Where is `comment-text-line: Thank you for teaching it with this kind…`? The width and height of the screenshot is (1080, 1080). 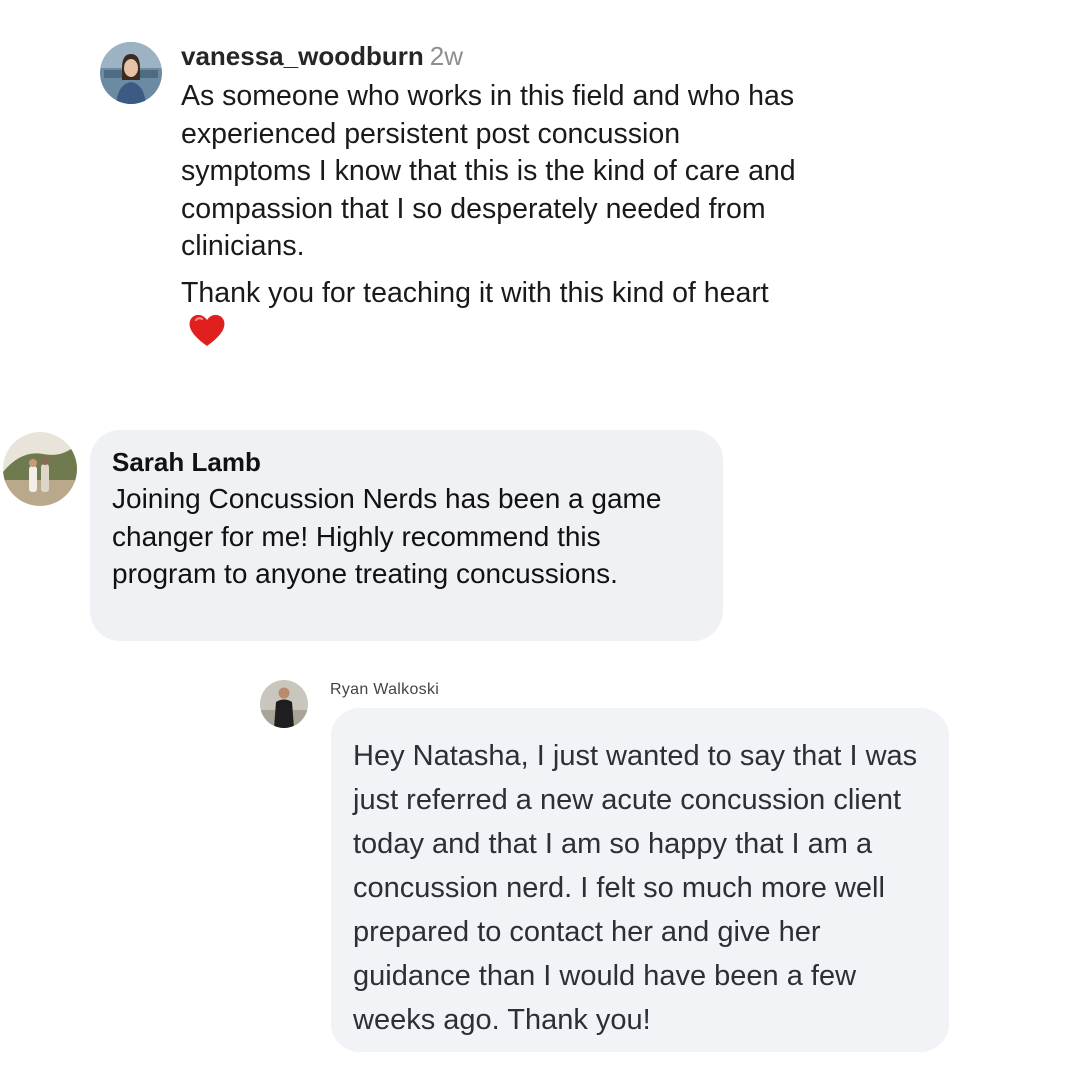 comment-text-line: Thank you for teaching it with this kind… is located at coordinates (475, 292).